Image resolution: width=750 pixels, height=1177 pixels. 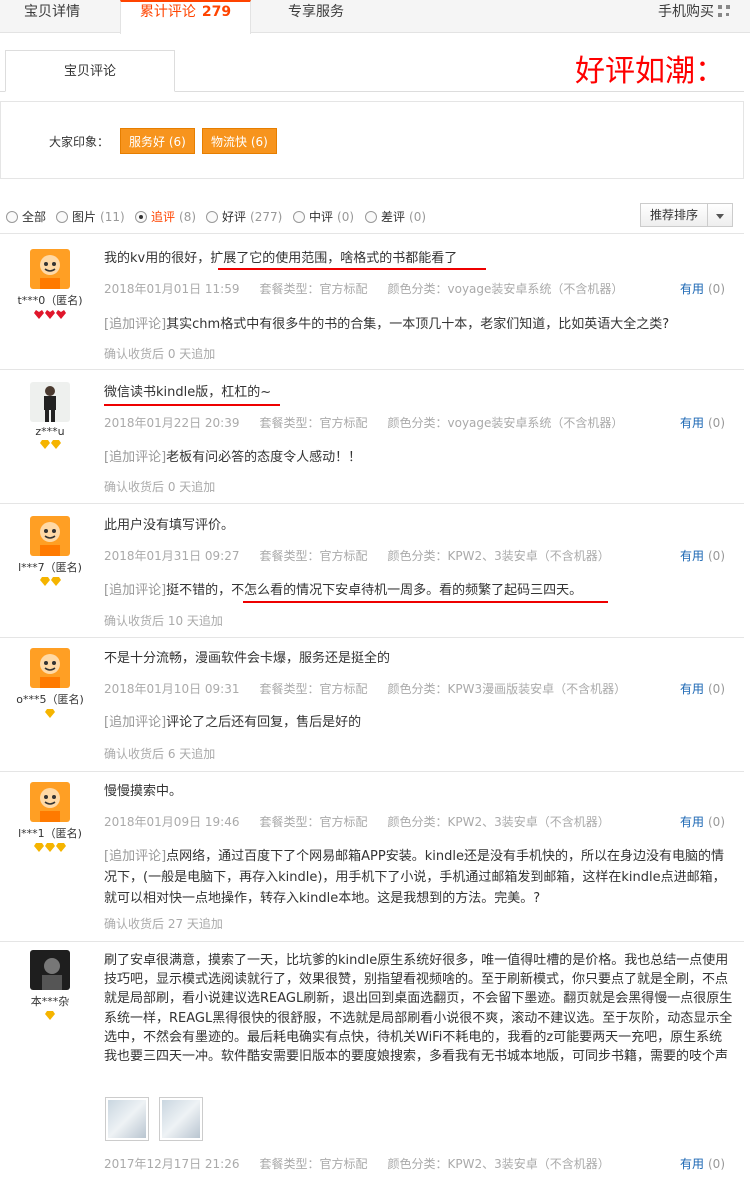 What do you see at coordinates (50, 300) in the screenshot?
I see `user-name: t***0（匿名)` at bounding box center [50, 300].